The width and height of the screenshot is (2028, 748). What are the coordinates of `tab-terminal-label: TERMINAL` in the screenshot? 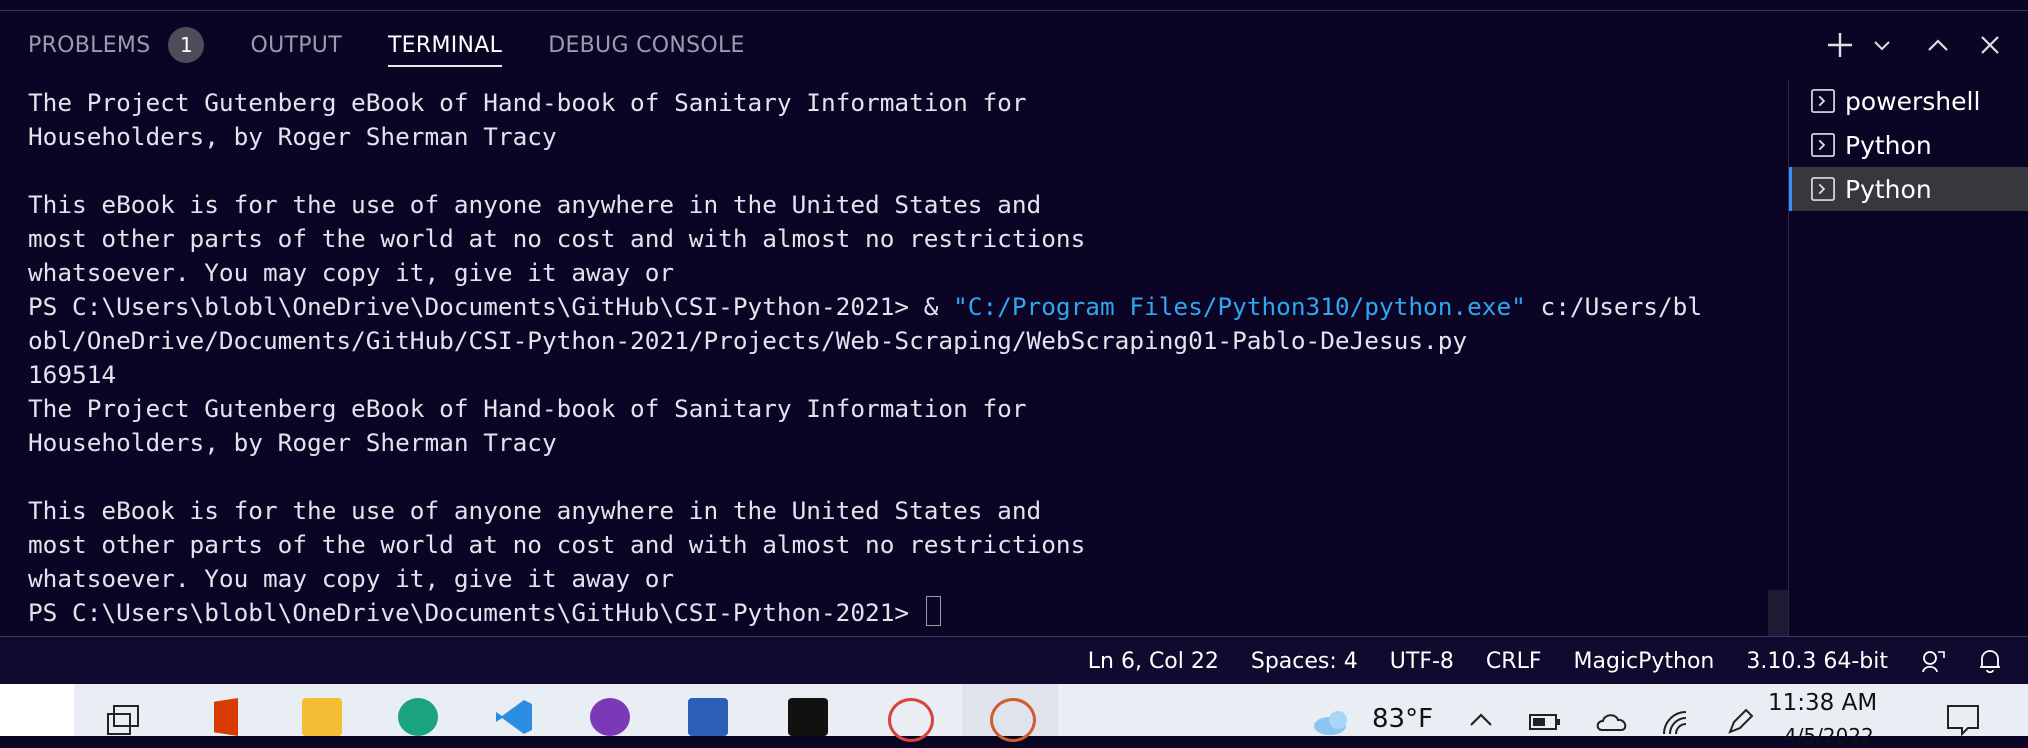 It's located at (445, 45).